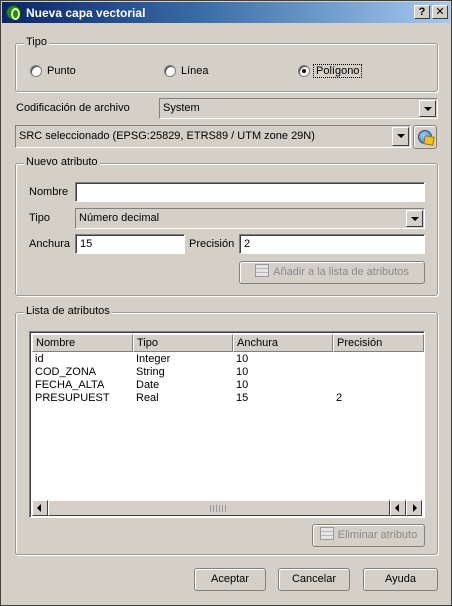 The image size is (452, 606). I want to click on column-header-nombre: Nombre, so click(82, 343).